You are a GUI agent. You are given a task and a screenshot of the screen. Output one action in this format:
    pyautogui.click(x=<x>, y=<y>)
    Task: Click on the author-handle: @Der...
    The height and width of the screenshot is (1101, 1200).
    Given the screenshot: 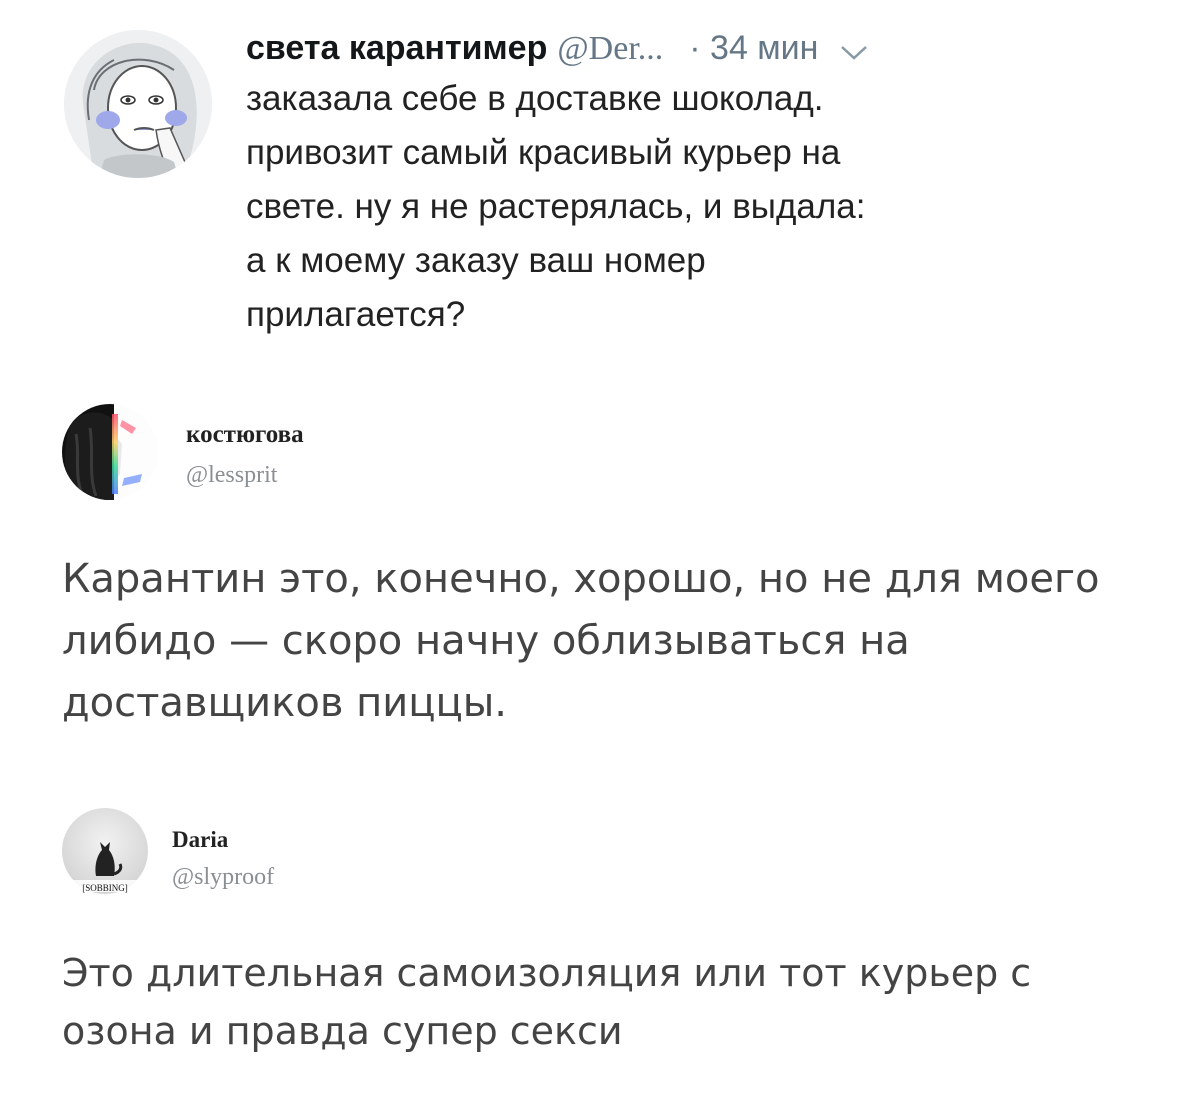 What is the action you would take?
    pyautogui.click(x=610, y=48)
    